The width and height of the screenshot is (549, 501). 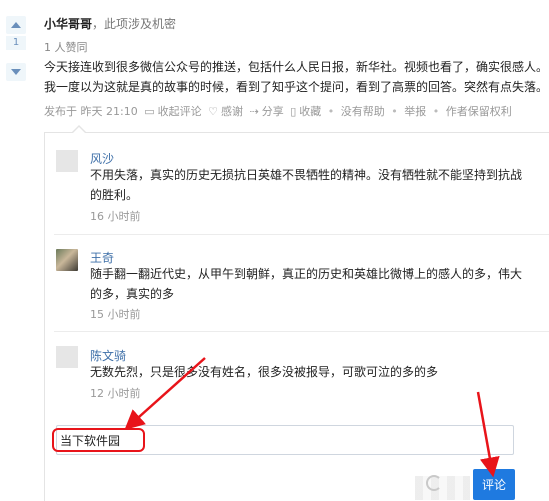 What do you see at coordinates (165, 393) in the screenshot?
I see `arrow-to-input` at bounding box center [165, 393].